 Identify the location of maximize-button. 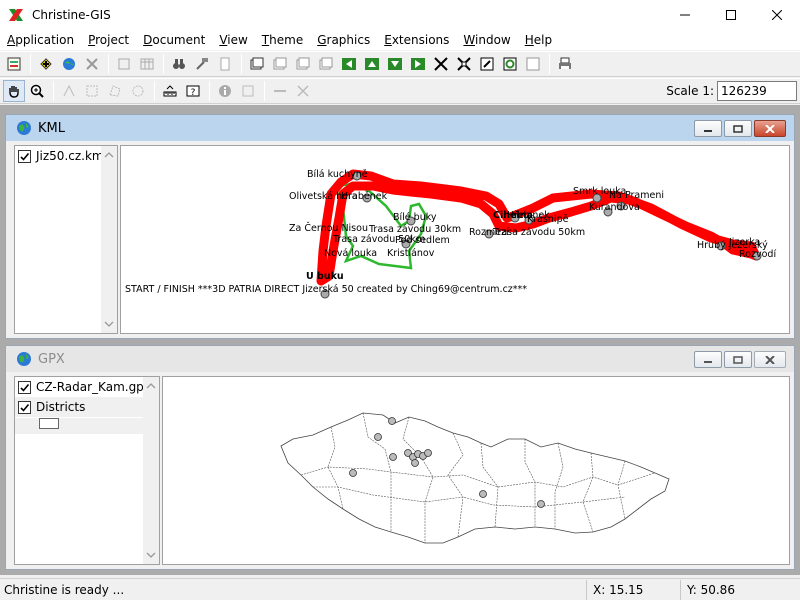
(731, 15).